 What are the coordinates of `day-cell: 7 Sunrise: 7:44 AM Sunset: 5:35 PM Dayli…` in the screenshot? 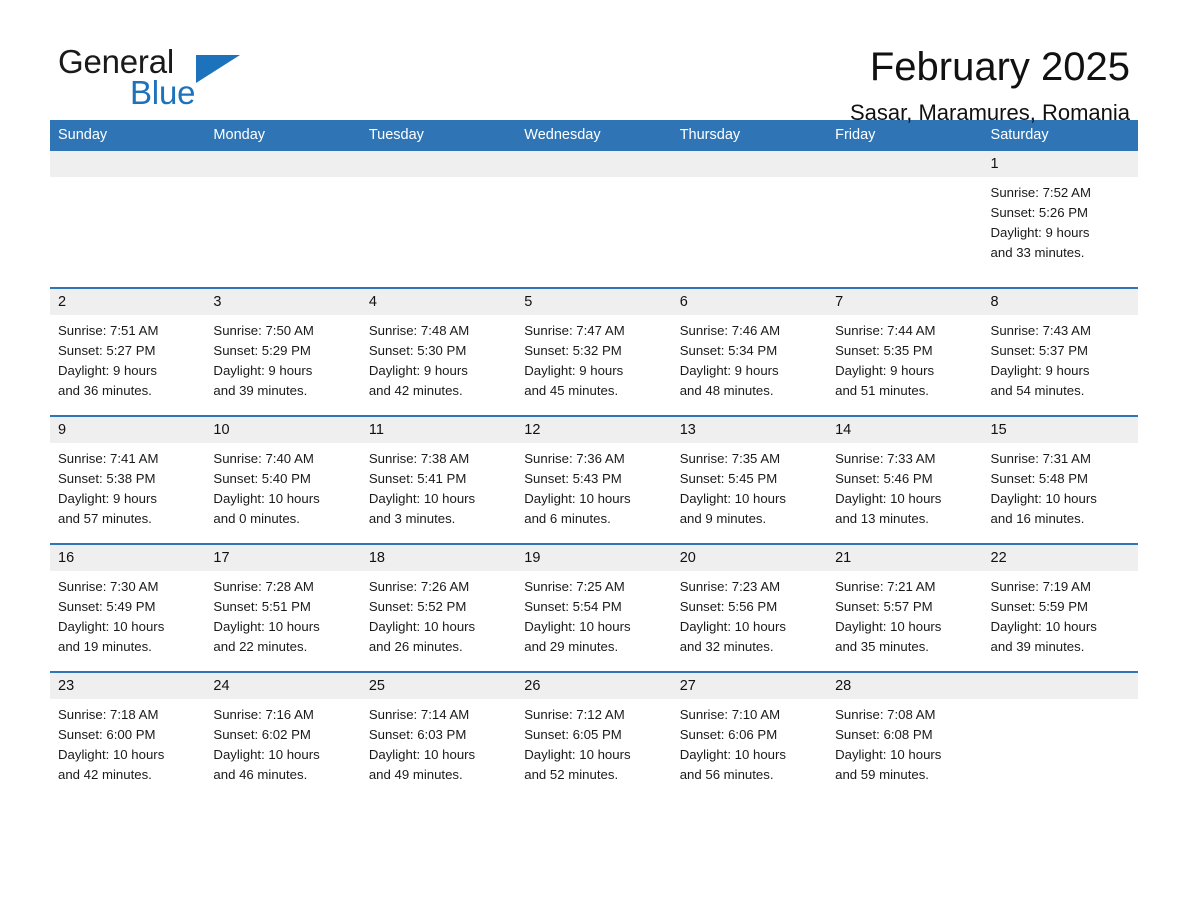 It's located at (905, 352).